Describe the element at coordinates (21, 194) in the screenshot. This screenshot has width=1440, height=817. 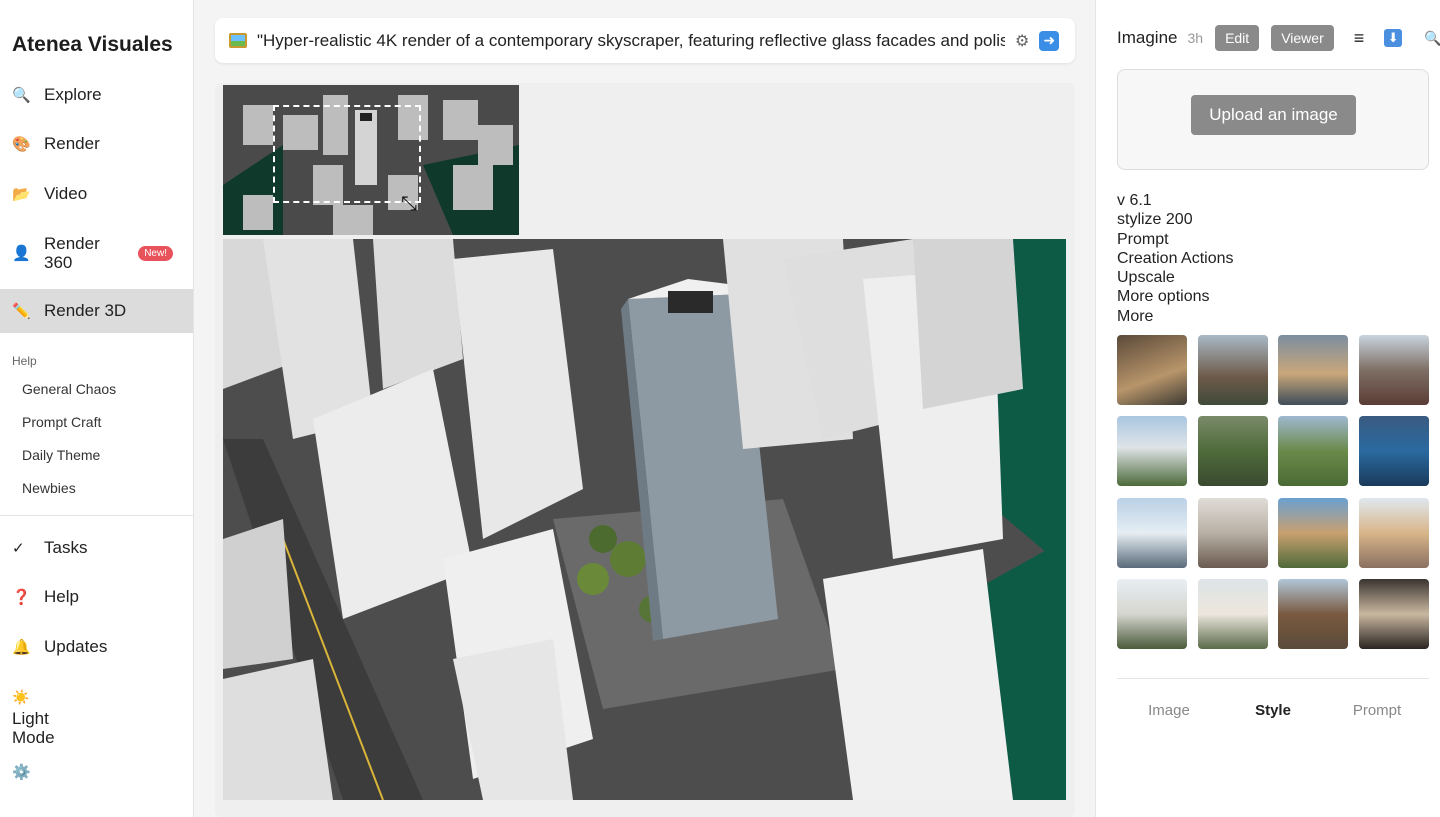
I see `folder-icon: 📂` at that location.